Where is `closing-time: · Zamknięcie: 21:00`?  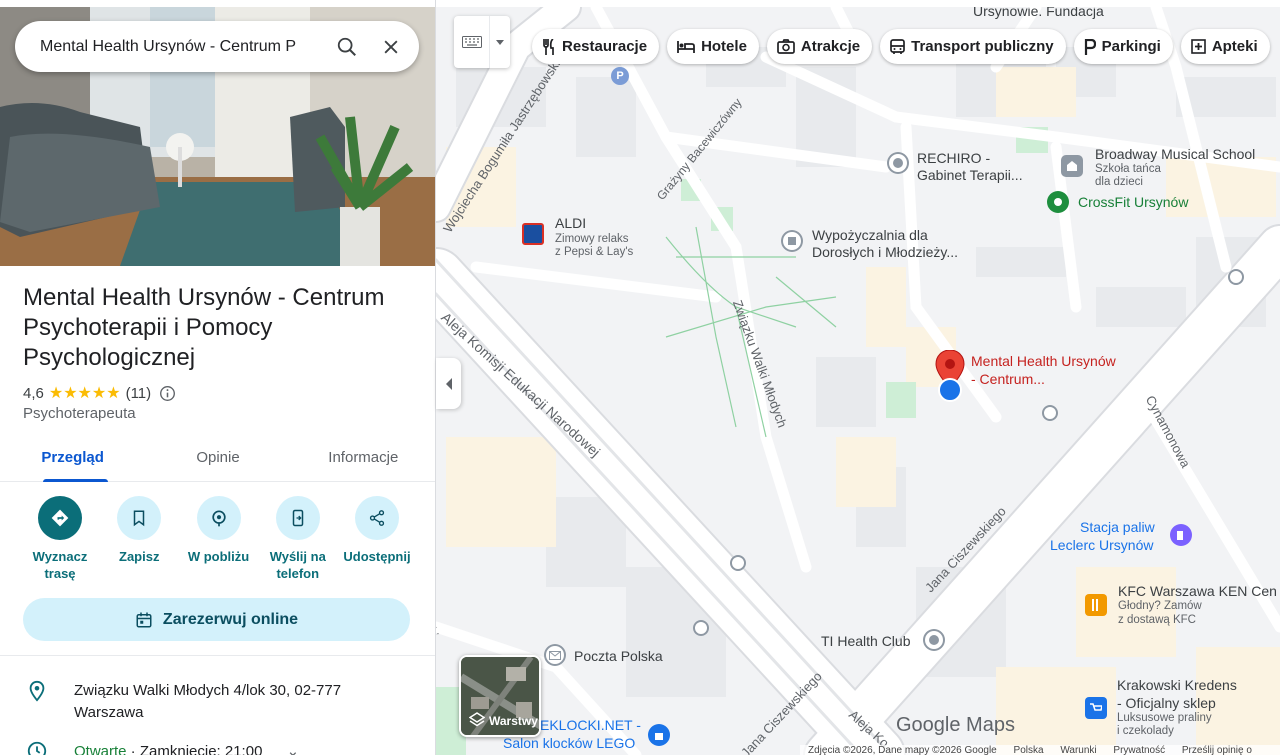 closing-time: · Zamknięcie: 21:00 is located at coordinates (194, 749).